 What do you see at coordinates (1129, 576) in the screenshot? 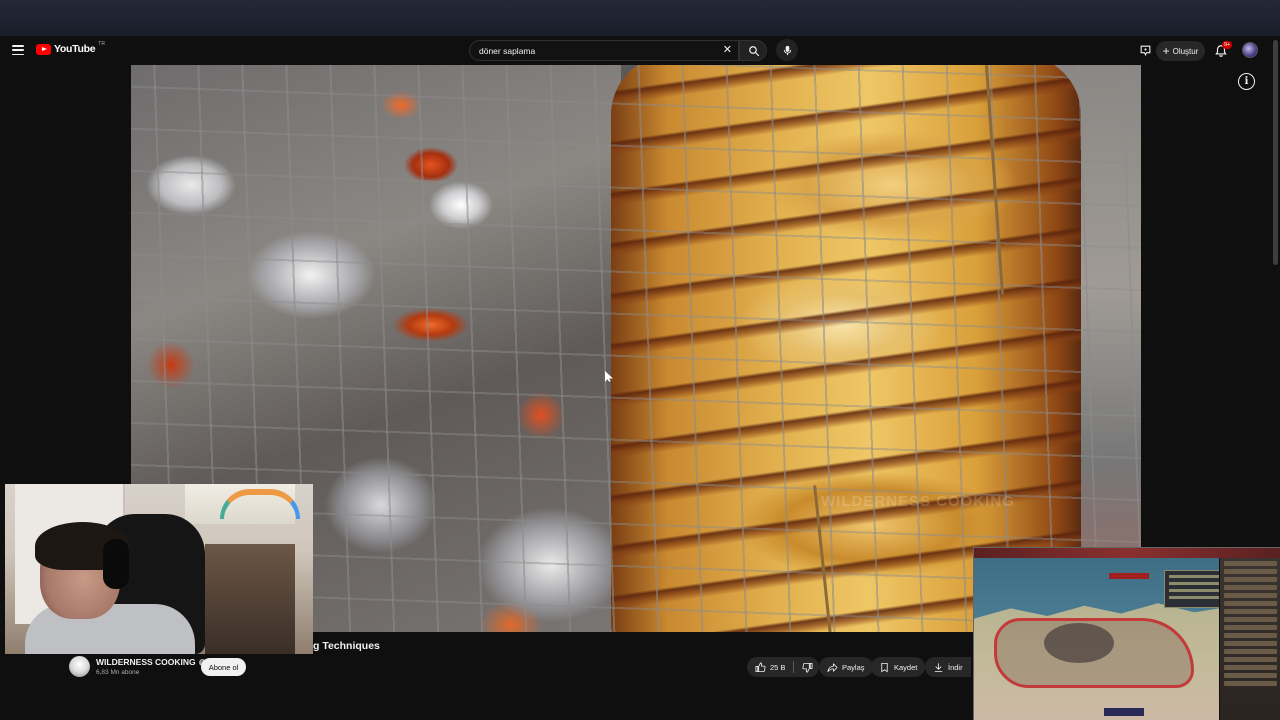
I see `game-map-label` at bounding box center [1129, 576].